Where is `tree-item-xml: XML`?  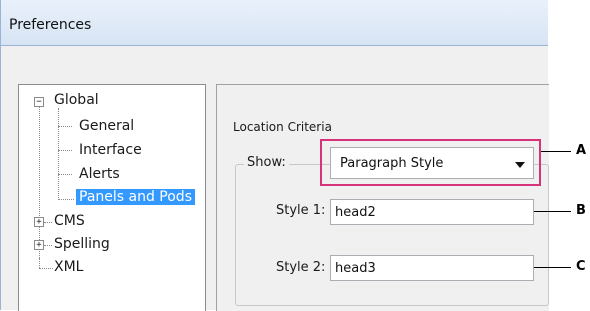 tree-item-xml: XML is located at coordinates (68, 267).